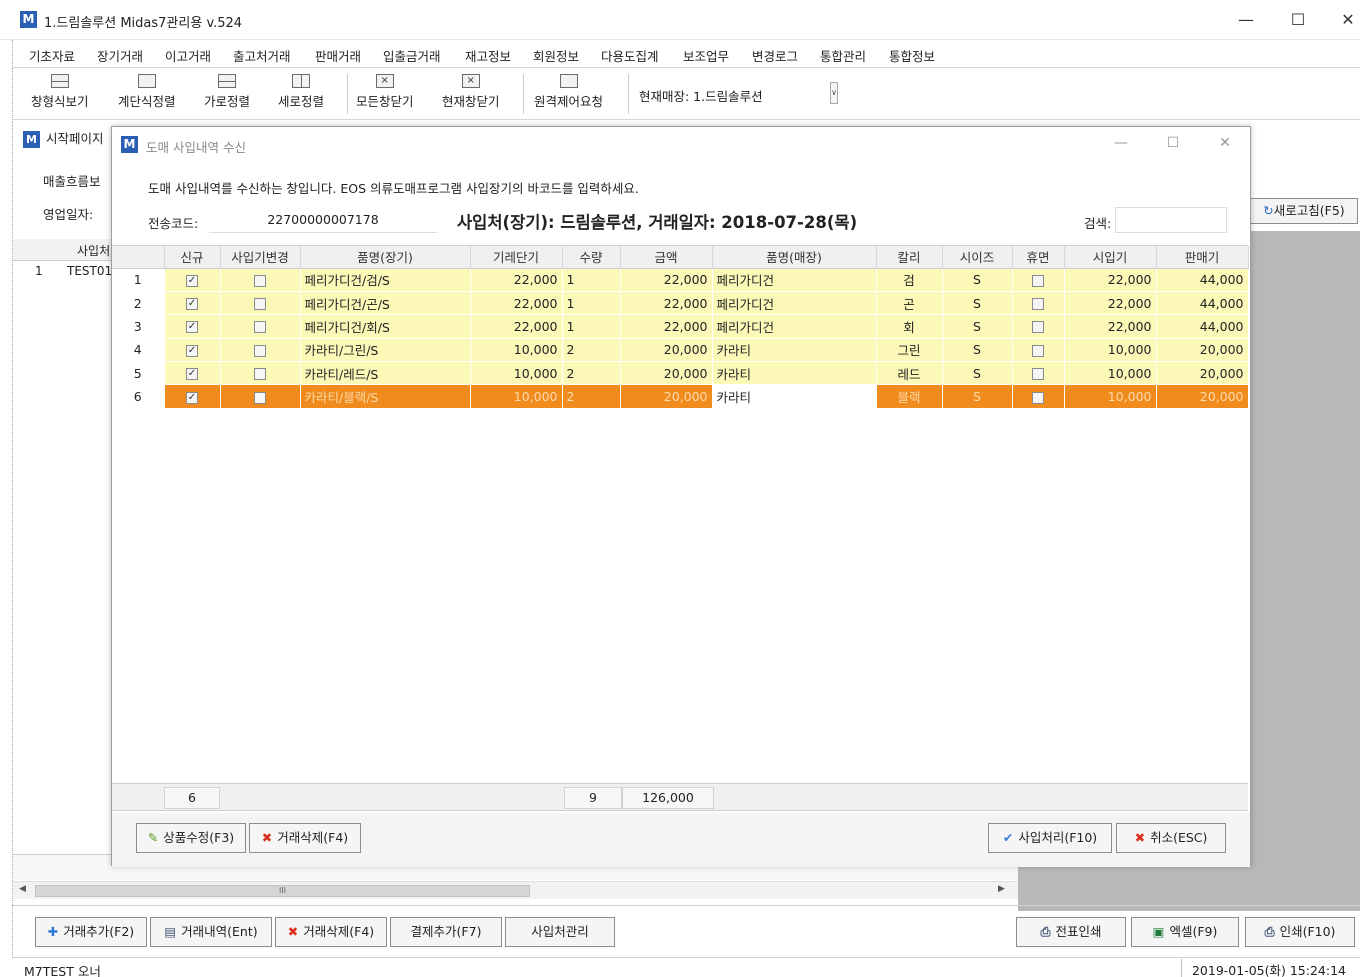 The width and height of the screenshot is (1360, 977). Describe the element at coordinates (60, 95) in the screenshot. I see `window-format-button: 창형식보기` at that location.